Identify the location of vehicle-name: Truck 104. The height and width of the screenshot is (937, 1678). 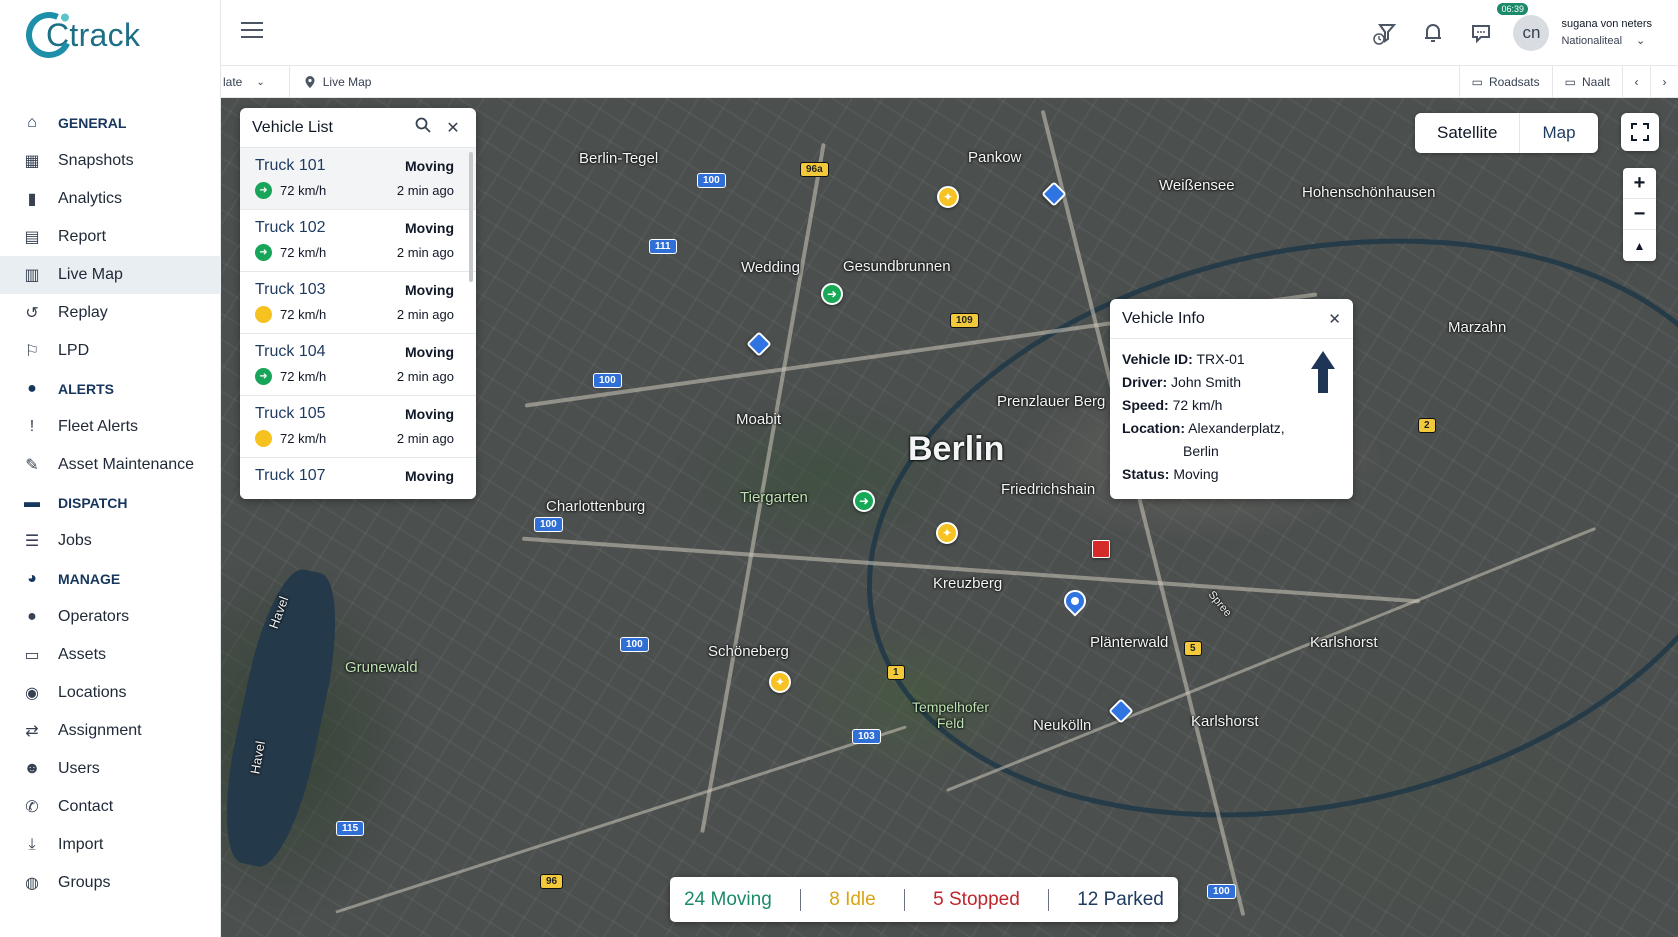
(290, 351).